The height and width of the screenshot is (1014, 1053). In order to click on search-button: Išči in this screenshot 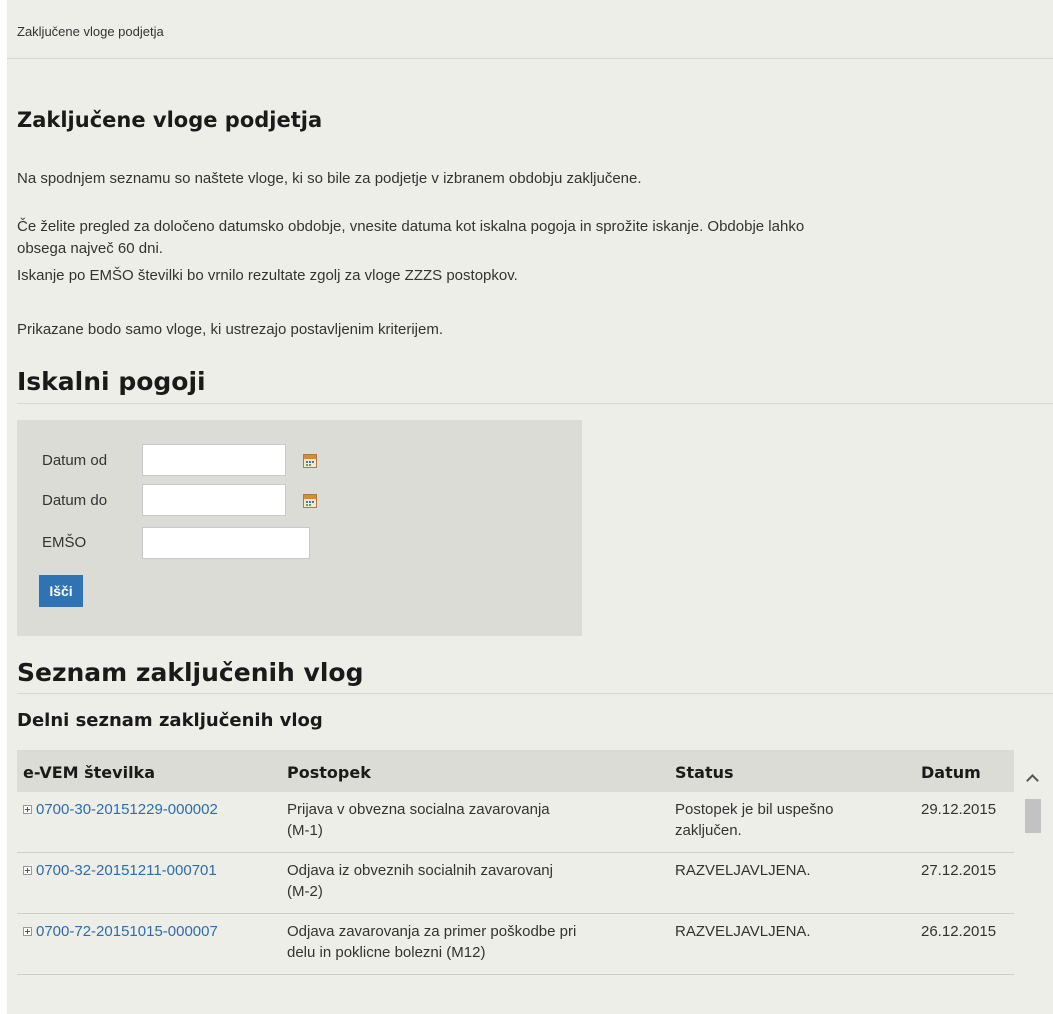, I will do `click(61, 591)`.